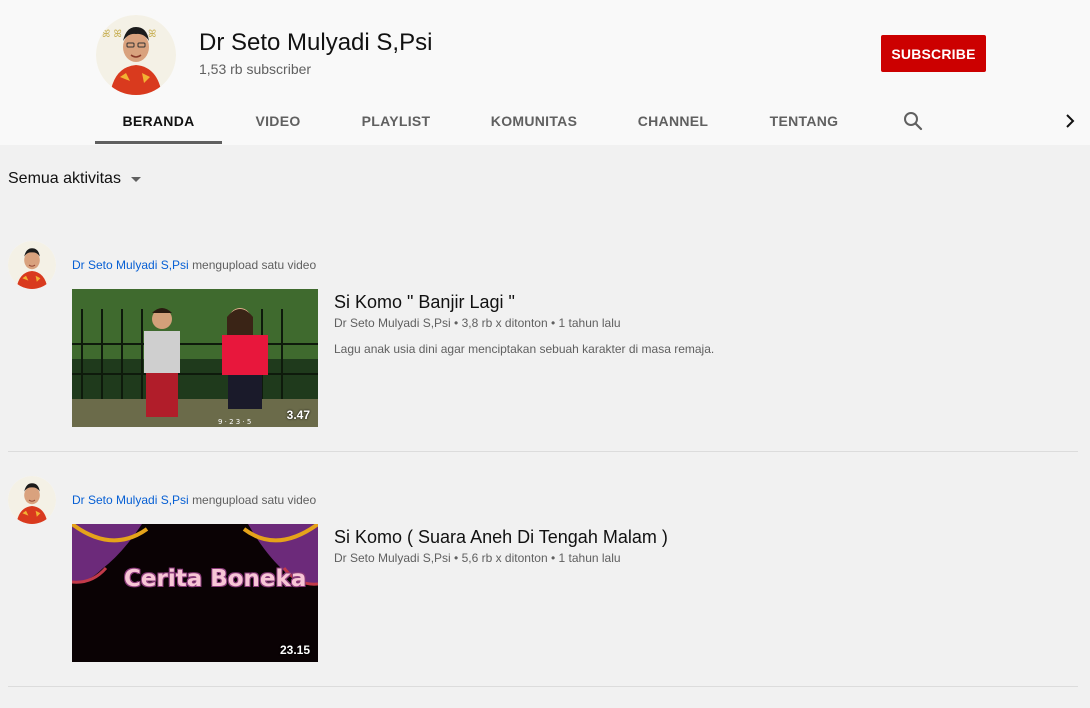 The height and width of the screenshot is (708, 1090). Describe the element at coordinates (152, 34) in the screenshot. I see `svg-text: ꕤ` at that location.